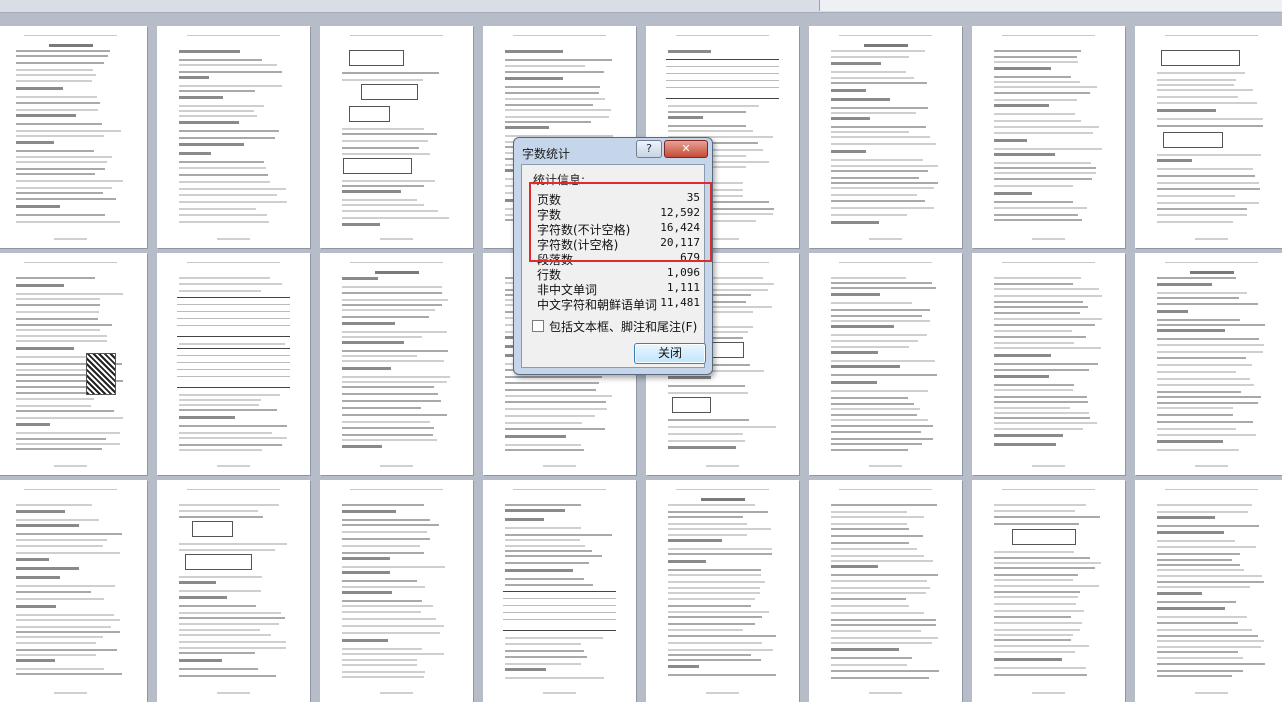 The image size is (1282, 702). I want to click on page-heading, so click(397, 272).